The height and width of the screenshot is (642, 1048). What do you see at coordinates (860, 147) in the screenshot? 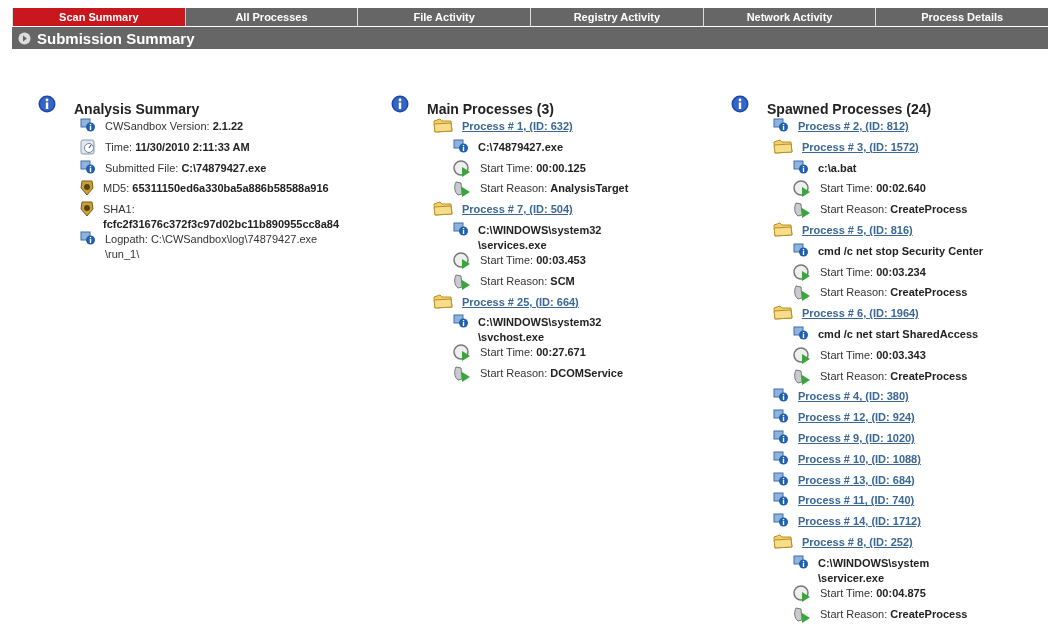
I see `process-link: Process # 3, (ID: 1572)` at bounding box center [860, 147].